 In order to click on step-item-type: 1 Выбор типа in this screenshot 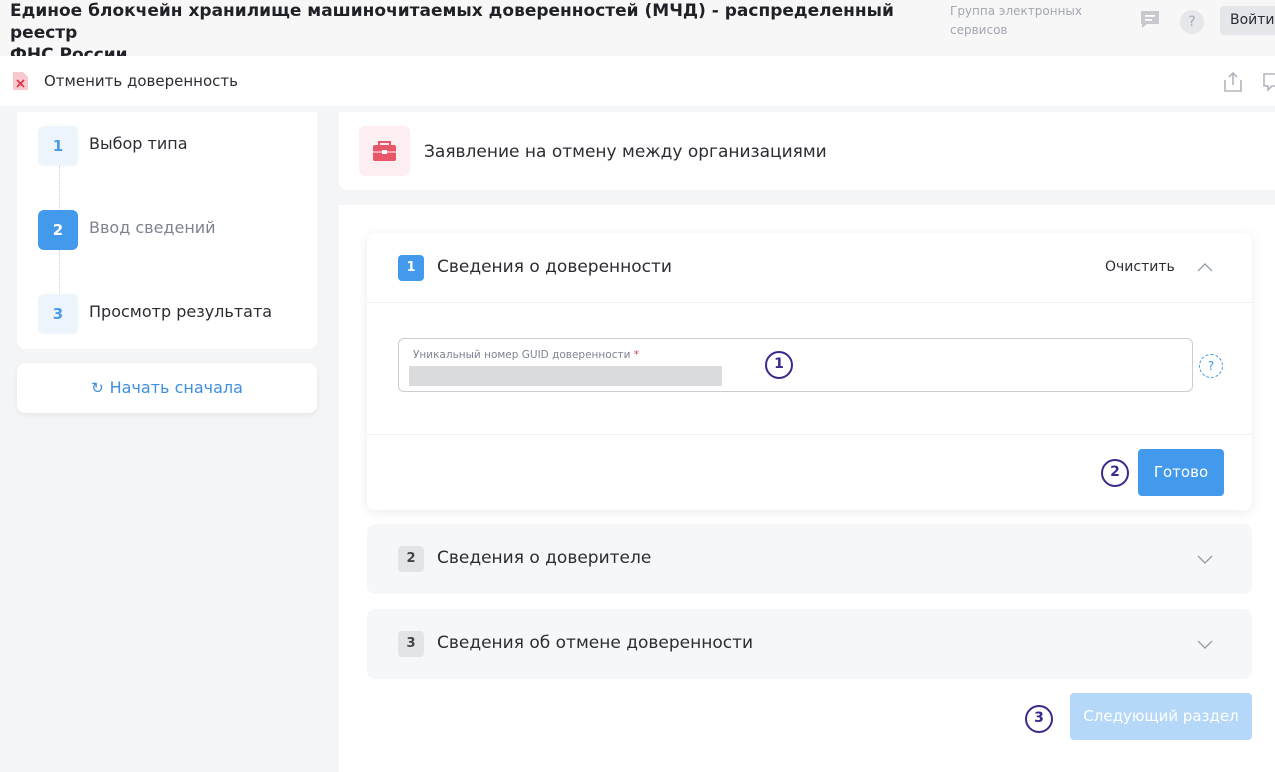, I will do `click(113, 146)`.